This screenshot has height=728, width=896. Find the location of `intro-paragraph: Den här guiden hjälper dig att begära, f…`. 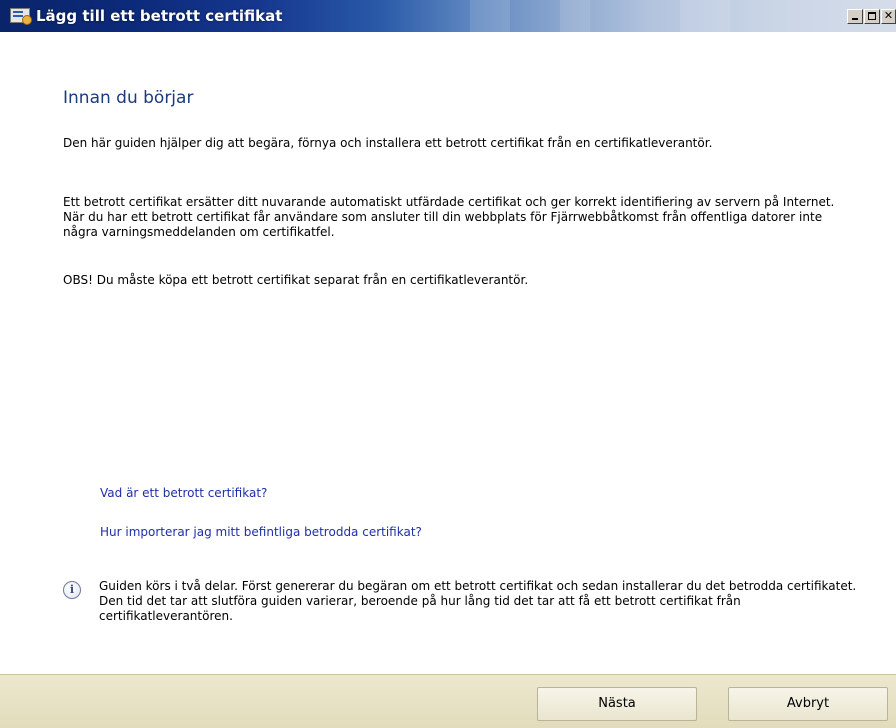

intro-paragraph: Den här guiden hjälper dig att begära, f… is located at coordinates (388, 143).